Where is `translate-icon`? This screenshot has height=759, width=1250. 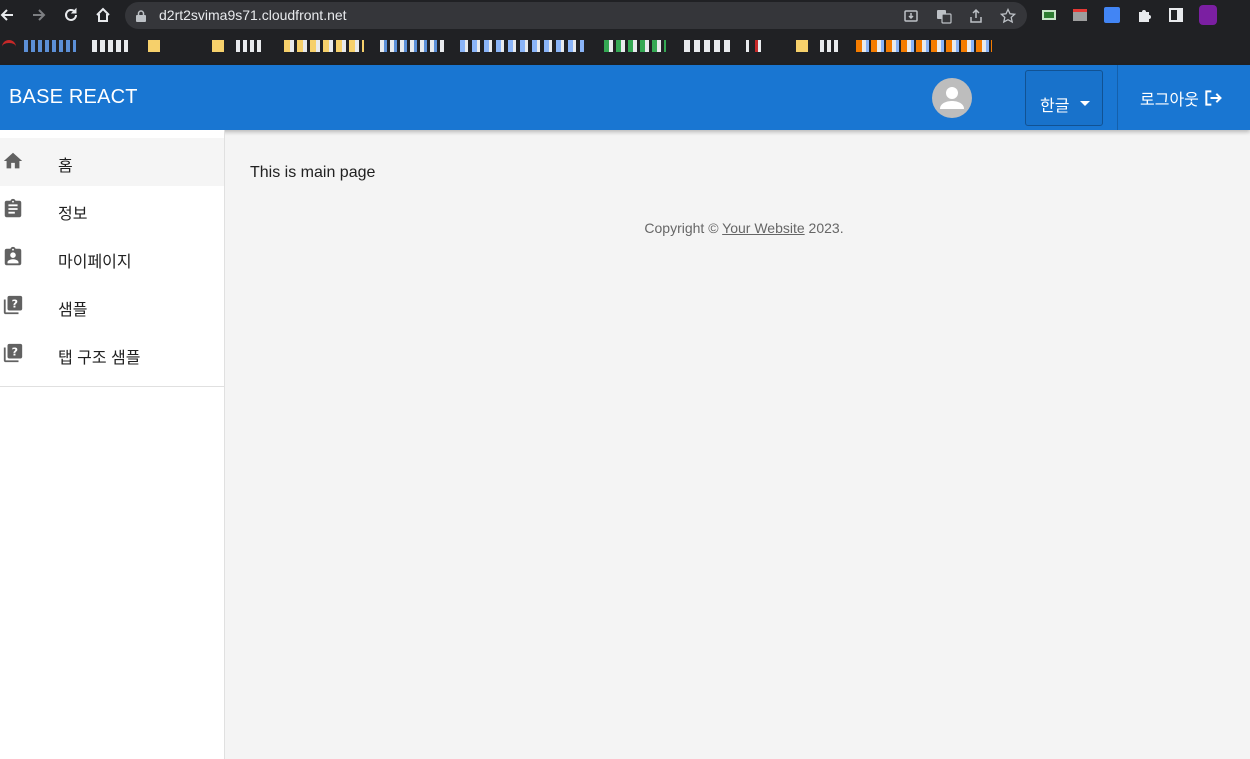
translate-icon is located at coordinates (944, 16).